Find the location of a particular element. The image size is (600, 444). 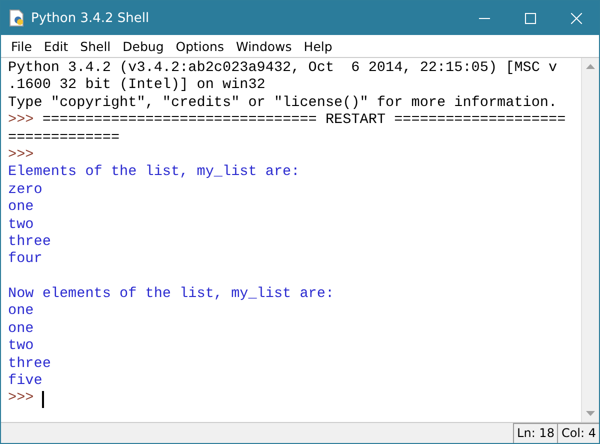

window-title: Python 3.4.2 Shell is located at coordinates (90, 18).